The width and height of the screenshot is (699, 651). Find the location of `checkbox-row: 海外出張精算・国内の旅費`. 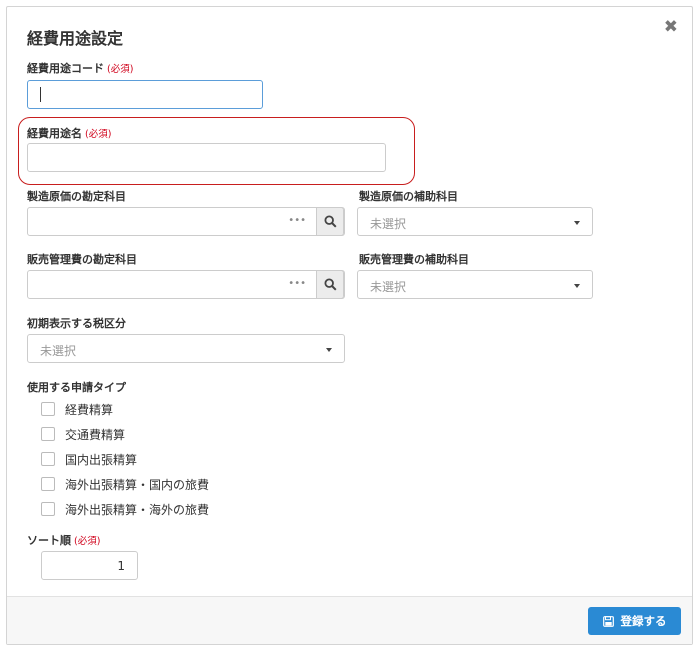

checkbox-row: 海外出張精算・国内の旅費 is located at coordinates (125, 484).